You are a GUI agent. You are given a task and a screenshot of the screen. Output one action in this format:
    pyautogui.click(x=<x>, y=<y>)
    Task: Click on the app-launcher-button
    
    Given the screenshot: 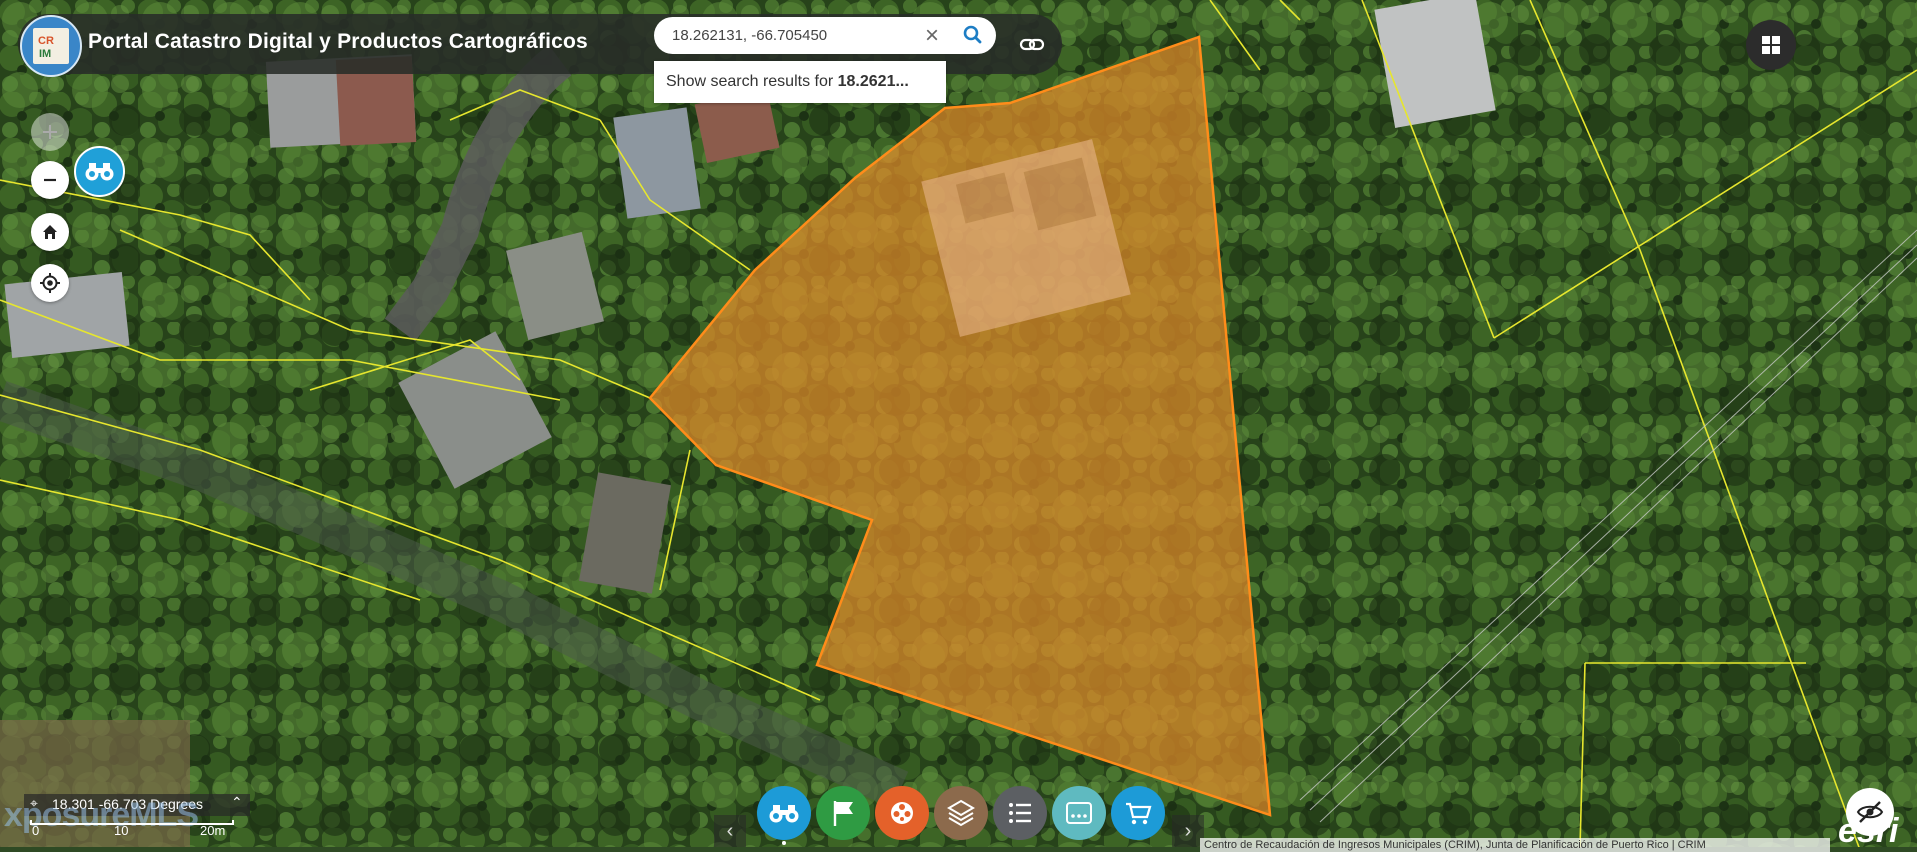 What is the action you would take?
    pyautogui.click(x=1771, y=45)
    